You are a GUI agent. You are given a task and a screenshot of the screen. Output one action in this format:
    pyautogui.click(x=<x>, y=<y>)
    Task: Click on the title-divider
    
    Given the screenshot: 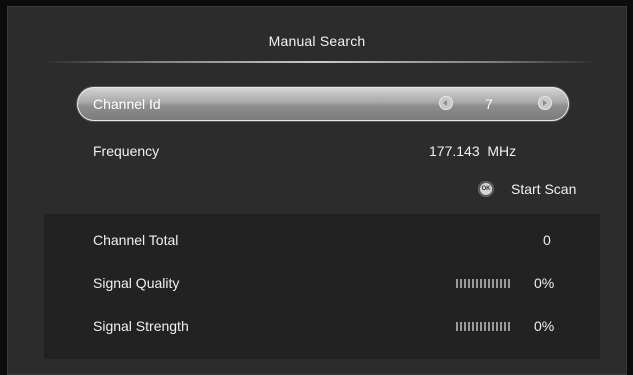 What is the action you would take?
    pyautogui.click(x=321, y=62)
    